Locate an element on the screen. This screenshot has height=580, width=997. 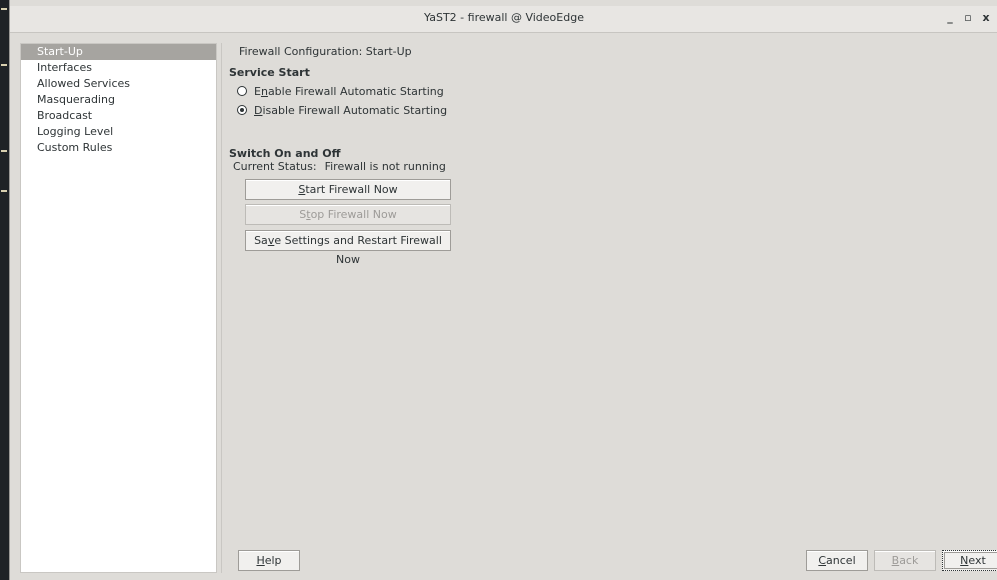
page-title: Firewall Configuration: Start-Up is located at coordinates (325, 51).